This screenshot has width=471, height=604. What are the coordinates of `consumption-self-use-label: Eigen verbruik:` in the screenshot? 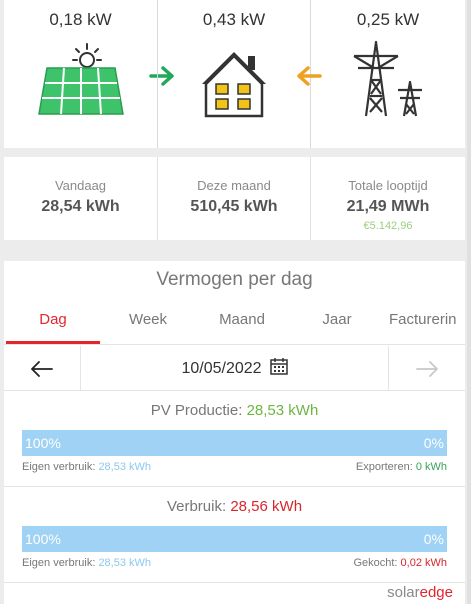 It's located at (60, 563).